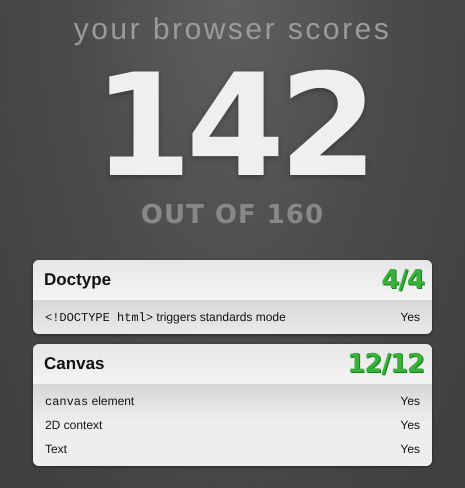 The width and height of the screenshot is (465, 488). What do you see at coordinates (233, 30) in the screenshot?
I see `heading: your browser scores` at bounding box center [233, 30].